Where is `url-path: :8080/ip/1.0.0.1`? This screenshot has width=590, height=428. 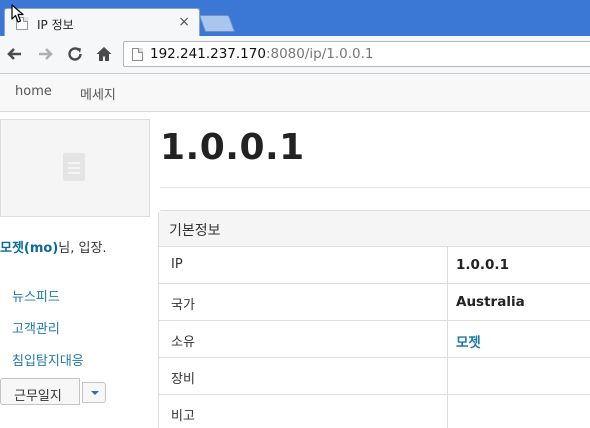
url-path: :8080/ip/1.0.0.1 is located at coordinates (319, 54).